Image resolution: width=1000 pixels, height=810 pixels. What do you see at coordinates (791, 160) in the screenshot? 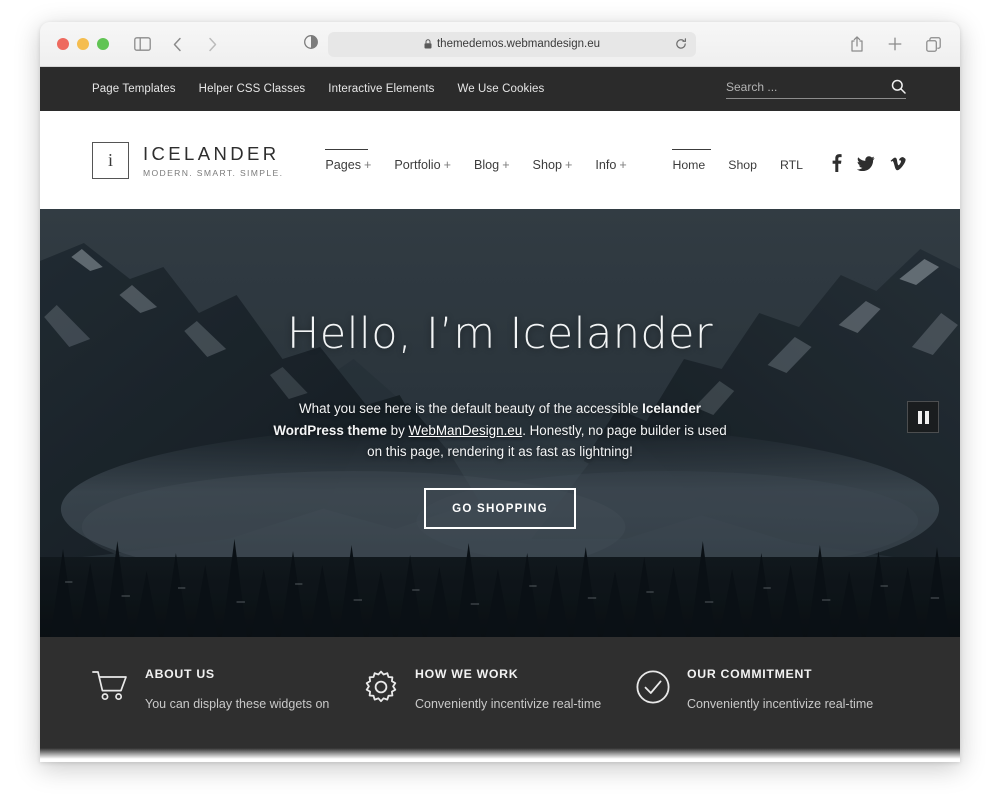
I see `secondary-item-rtl: RTL` at bounding box center [791, 160].